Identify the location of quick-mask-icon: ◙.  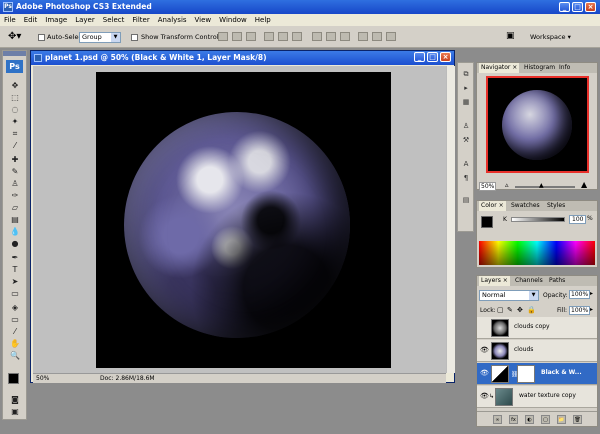
(15, 400).